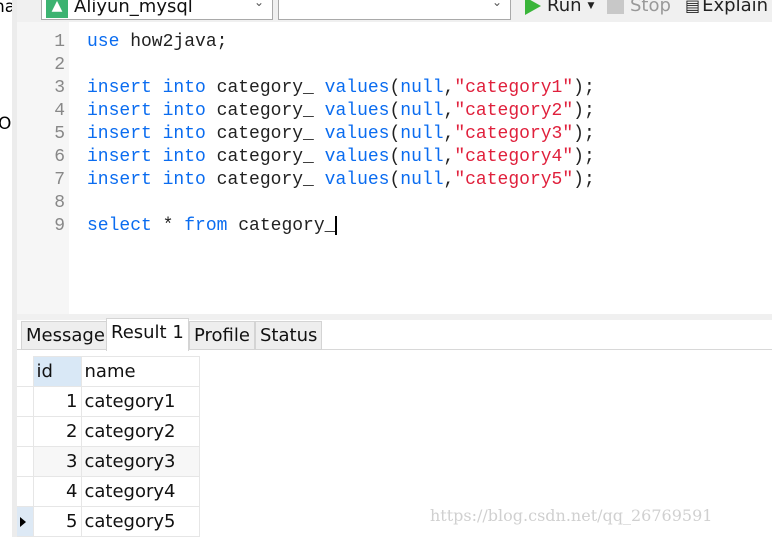  I want to click on watermark: https://blog.csdn.net/qq_26769591, so click(571, 515).